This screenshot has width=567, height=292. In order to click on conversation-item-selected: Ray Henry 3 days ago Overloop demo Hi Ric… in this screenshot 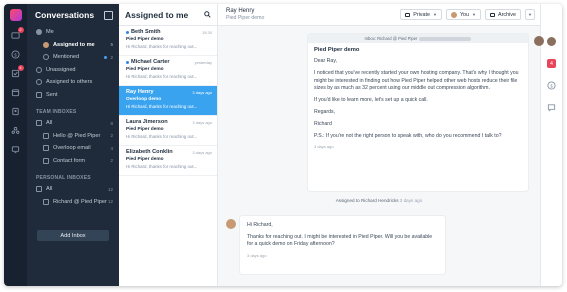, I will do `click(168, 101)`.